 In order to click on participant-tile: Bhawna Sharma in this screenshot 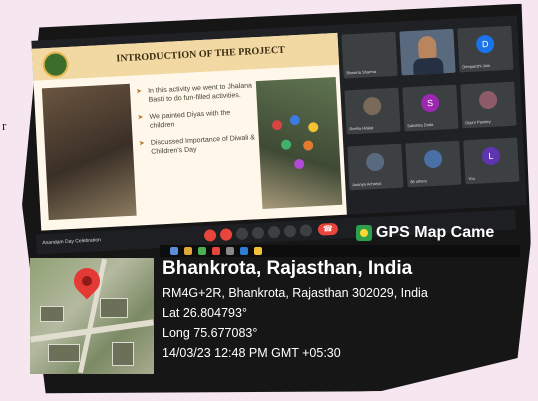, I will do `click(369, 55)`.